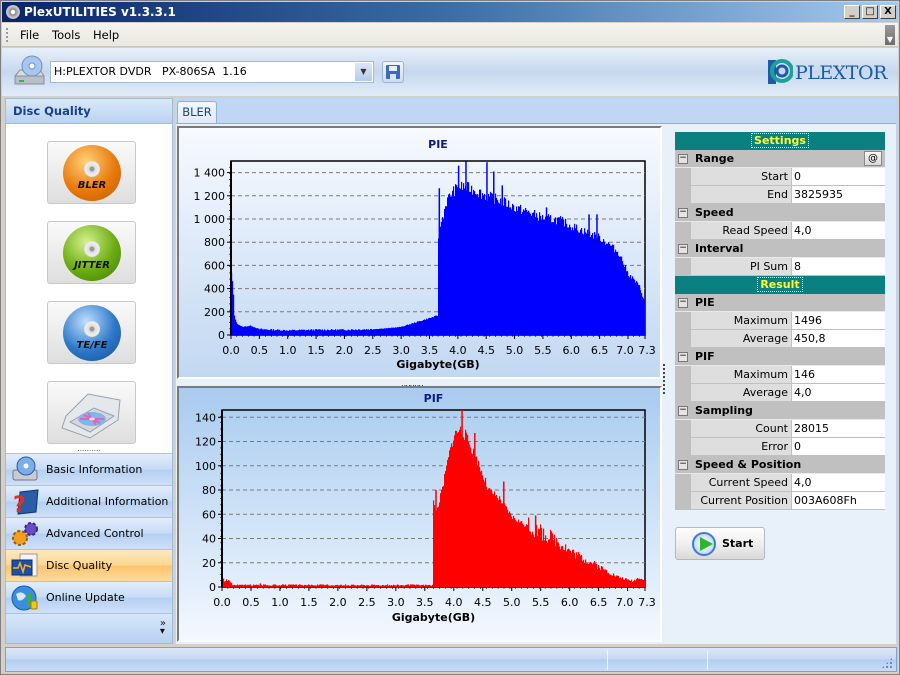 This screenshot has height=675, width=900. I want to click on property-value: 146, so click(838, 374).